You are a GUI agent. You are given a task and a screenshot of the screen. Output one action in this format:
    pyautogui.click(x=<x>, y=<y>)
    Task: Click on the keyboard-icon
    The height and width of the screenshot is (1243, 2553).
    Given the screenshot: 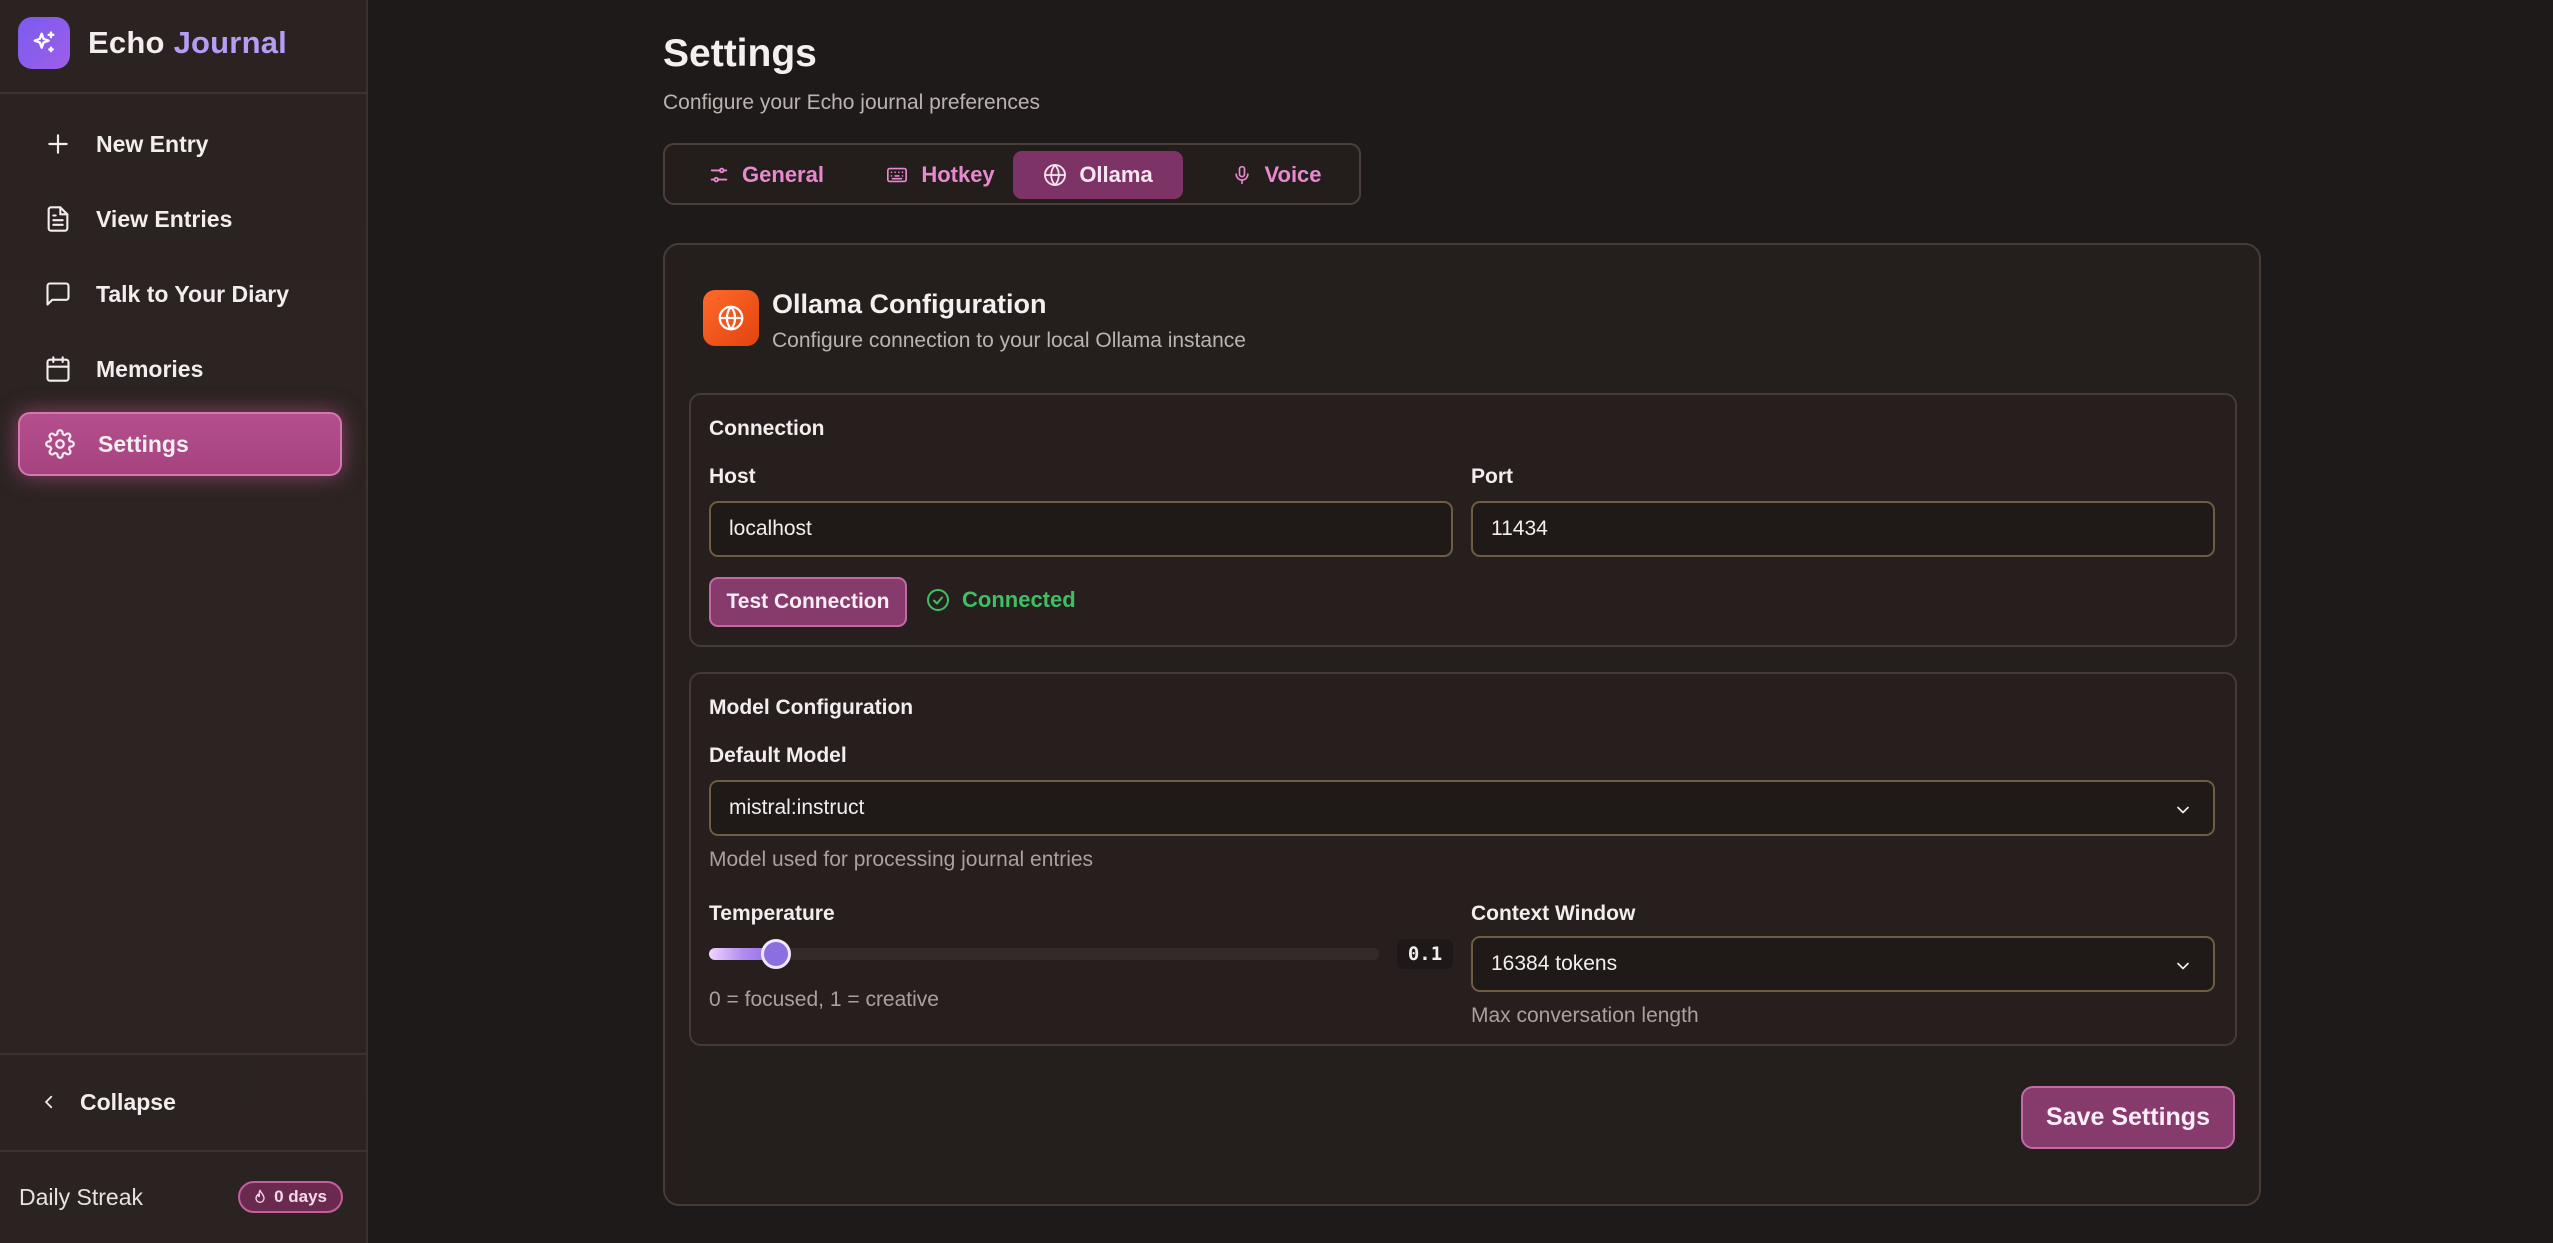 What is the action you would take?
    pyautogui.click(x=897, y=175)
    